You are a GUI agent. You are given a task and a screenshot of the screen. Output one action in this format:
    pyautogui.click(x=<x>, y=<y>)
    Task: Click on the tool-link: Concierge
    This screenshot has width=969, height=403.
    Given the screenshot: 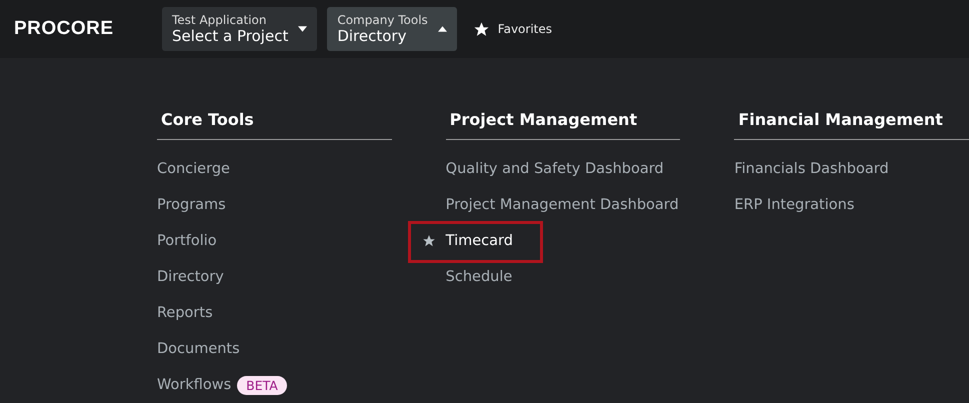 What is the action you would take?
    pyautogui.click(x=193, y=169)
    